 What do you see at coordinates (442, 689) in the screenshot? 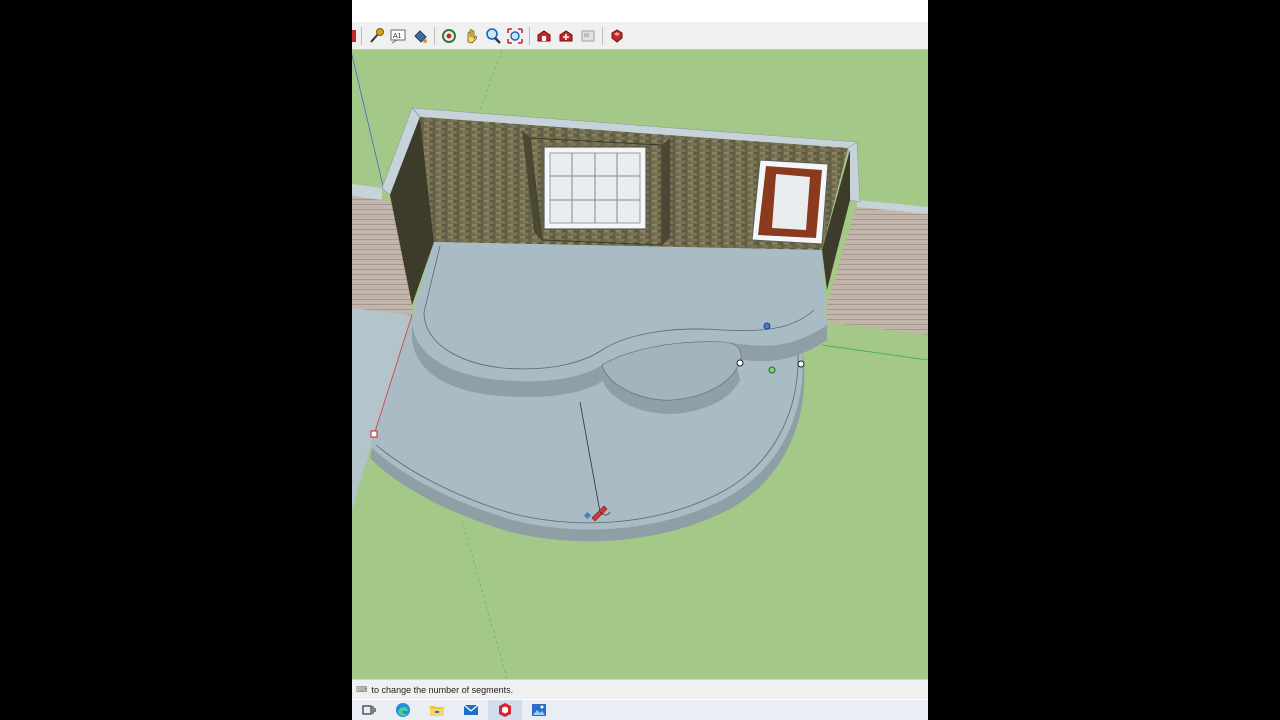
I see `status-text: to change the number of segments.` at bounding box center [442, 689].